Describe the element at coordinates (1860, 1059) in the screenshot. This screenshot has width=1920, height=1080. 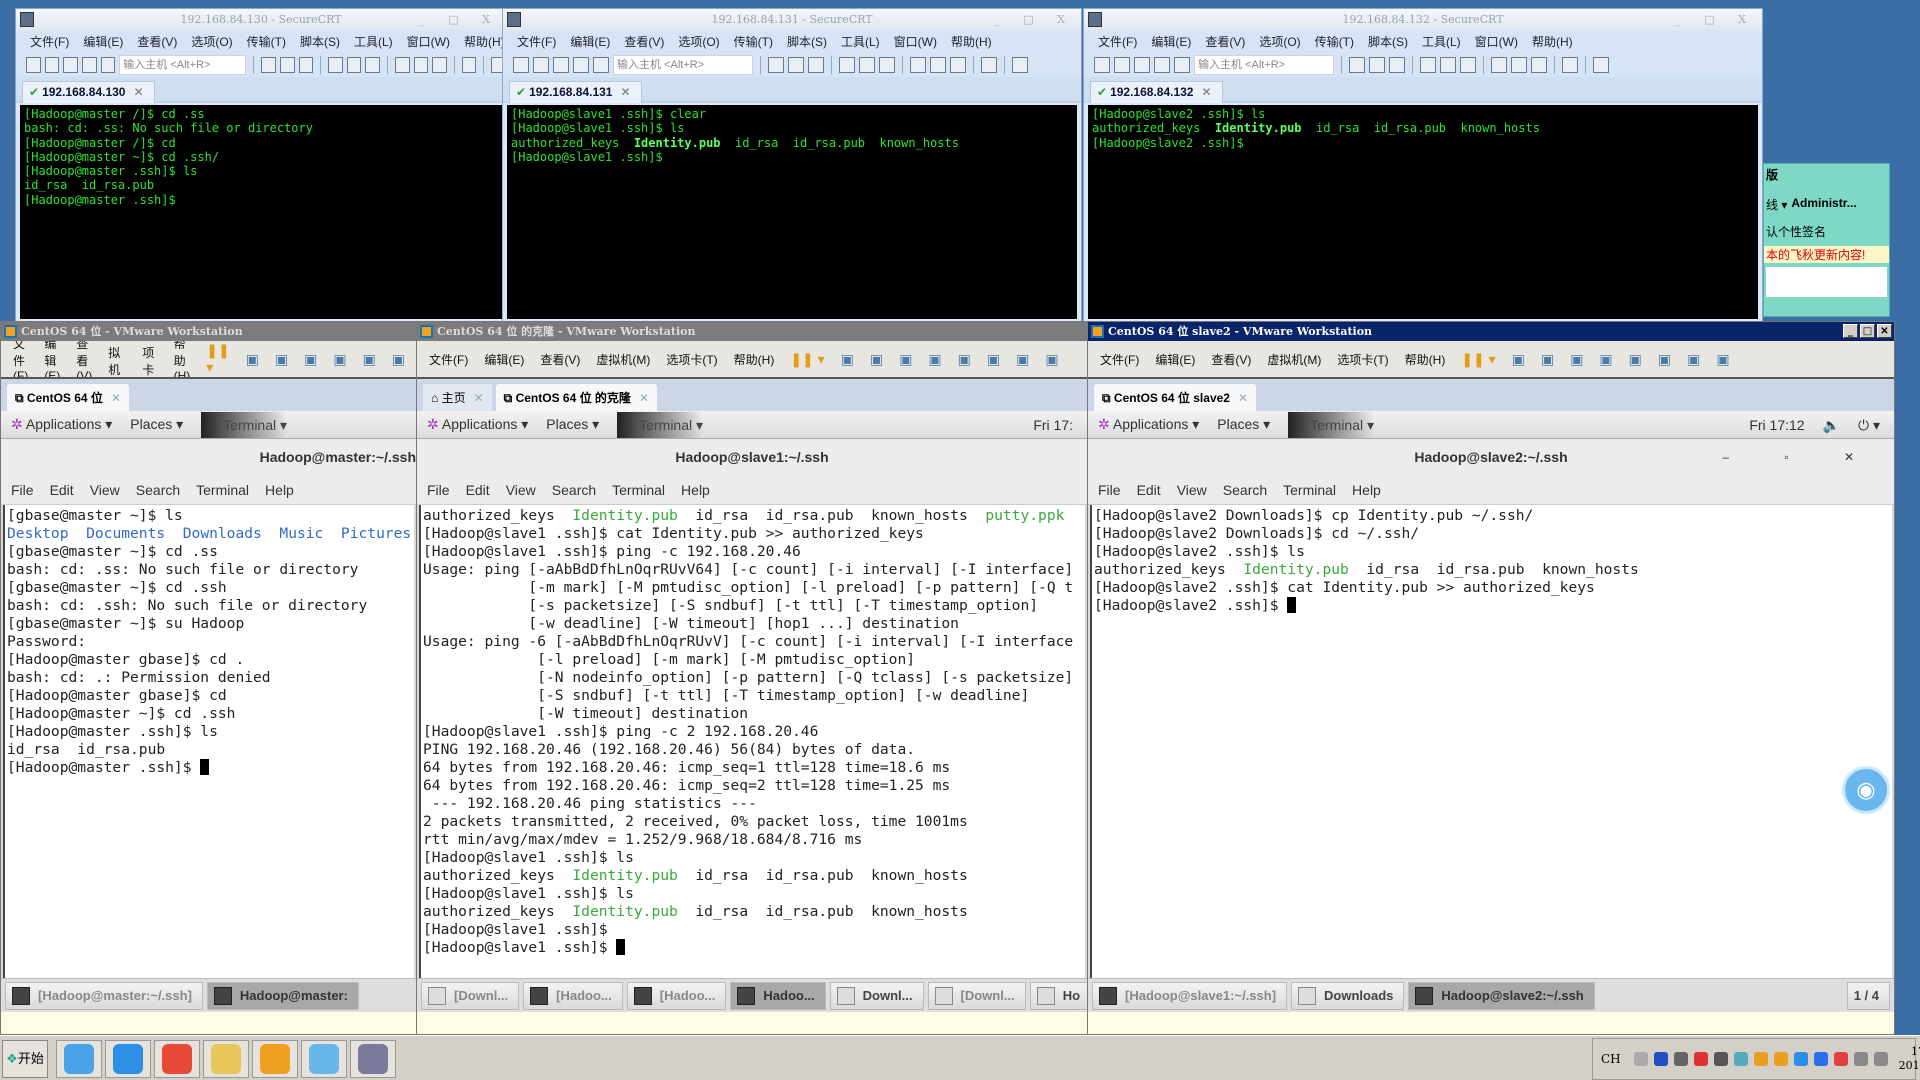
I see `signal-icon` at that location.